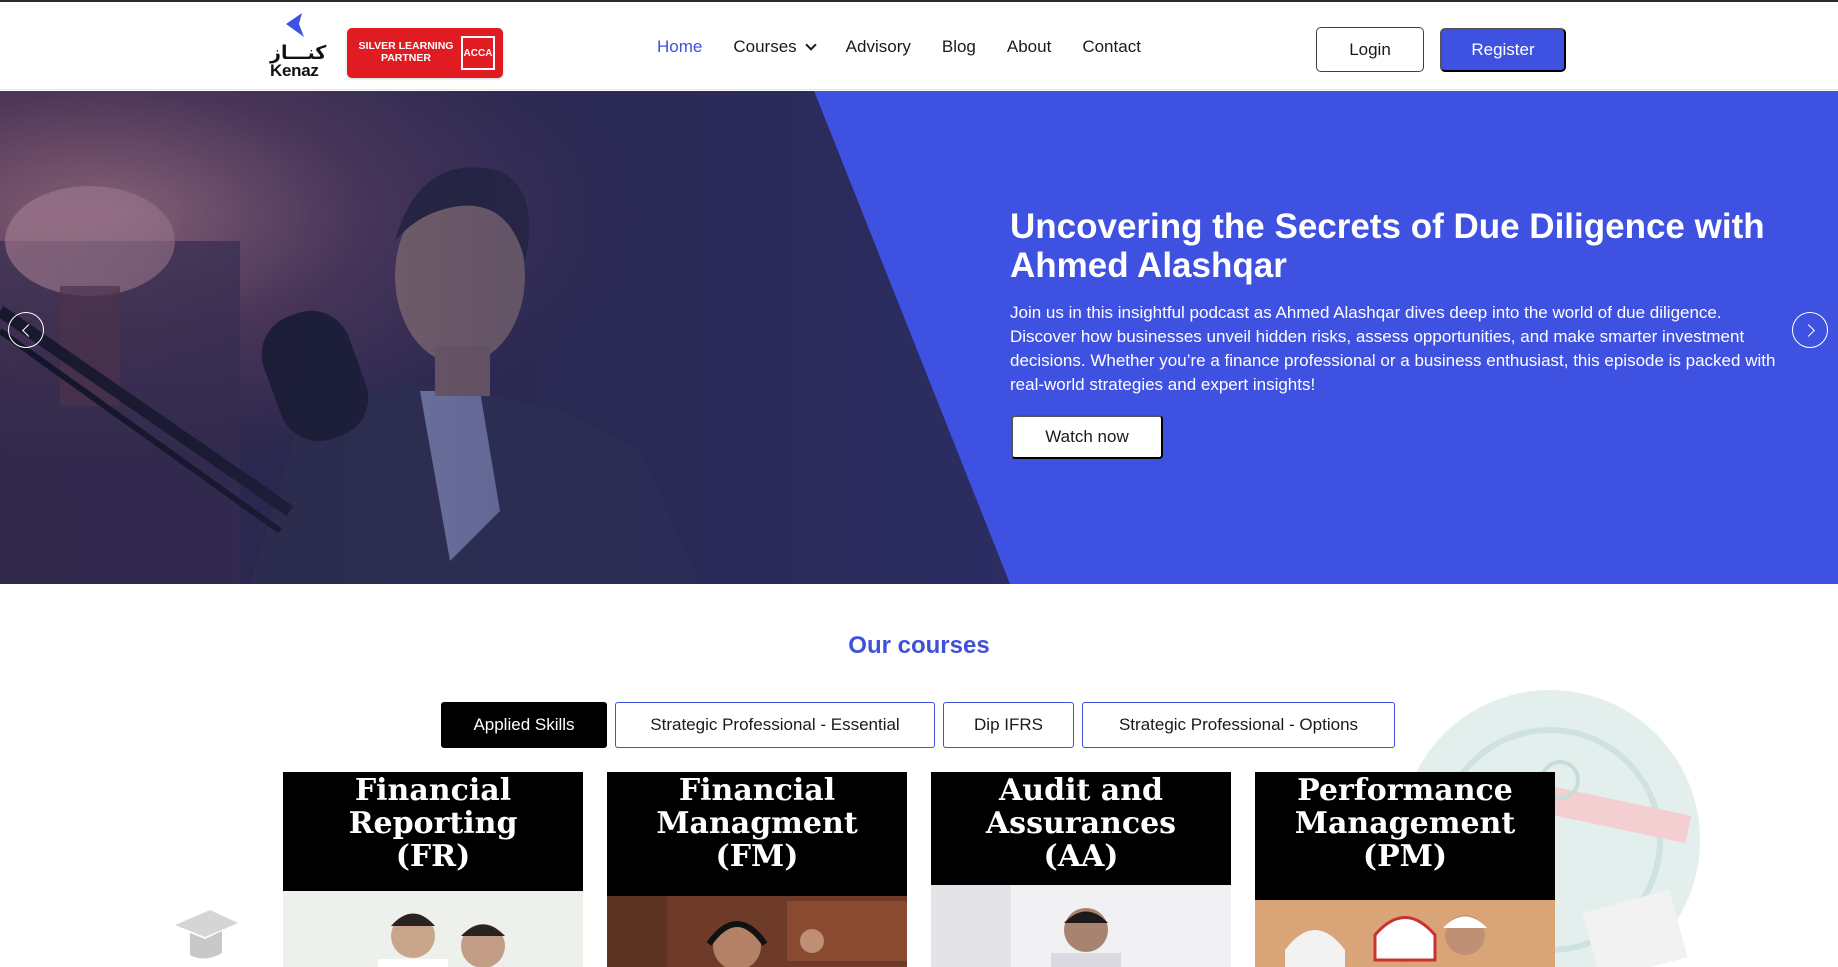 This screenshot has width=1838, height=967. I want to click on carousel-prev-button, so click(26, 330).